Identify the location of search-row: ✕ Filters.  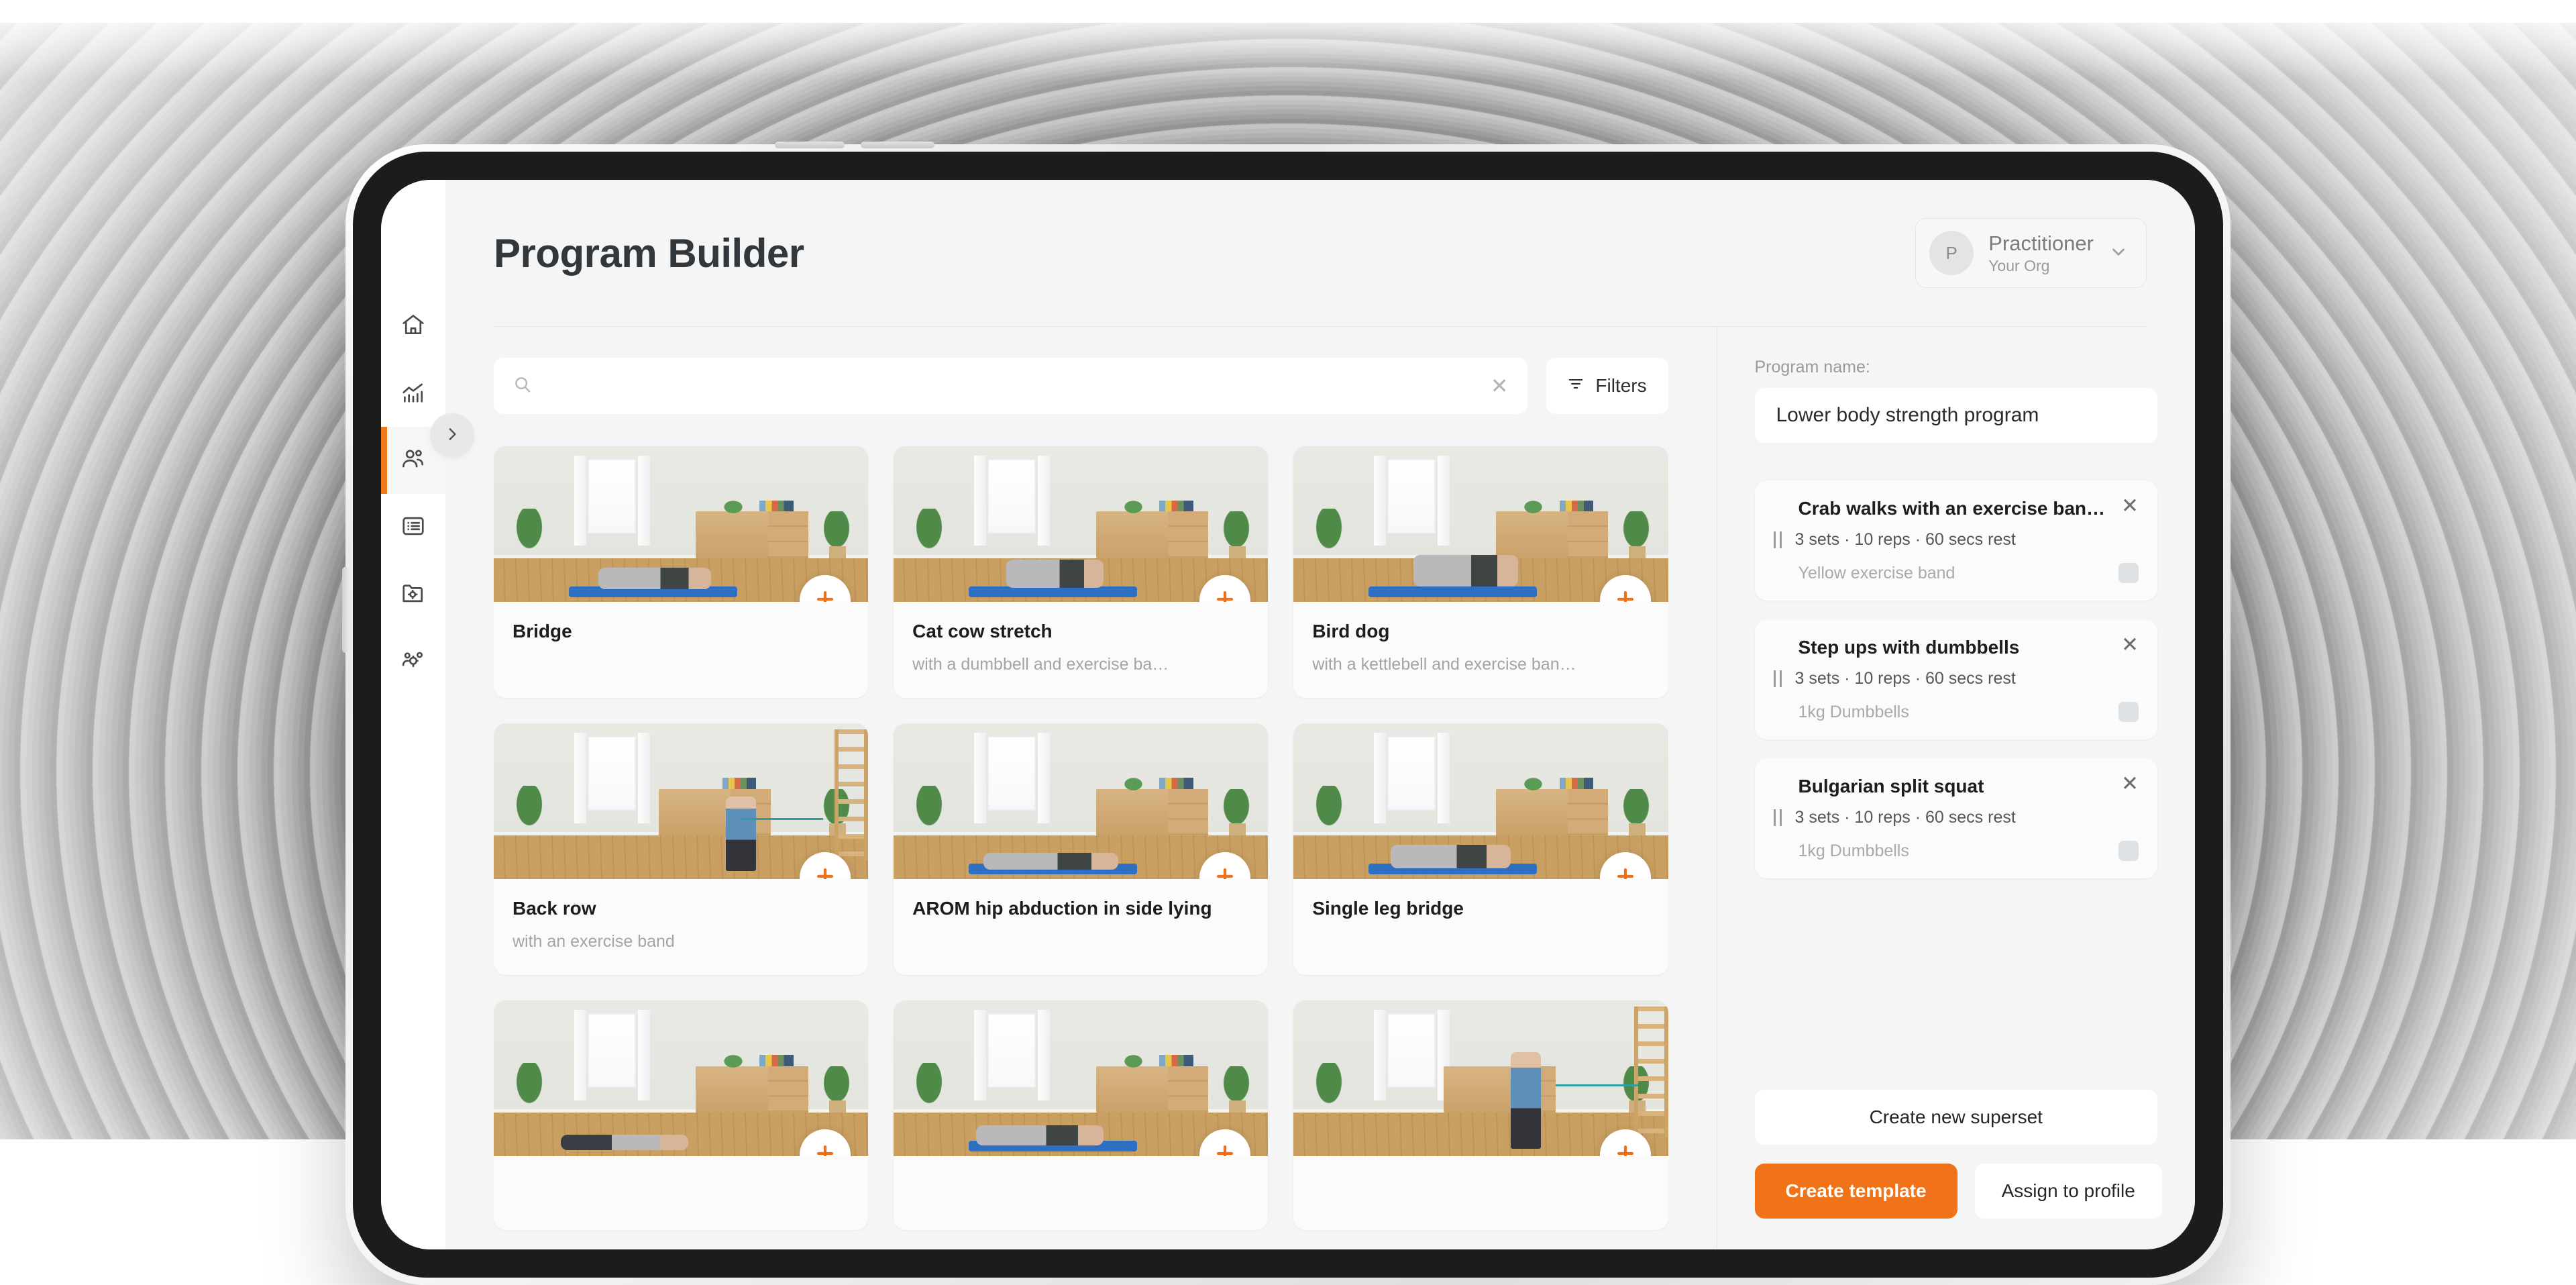
(1081, 386).